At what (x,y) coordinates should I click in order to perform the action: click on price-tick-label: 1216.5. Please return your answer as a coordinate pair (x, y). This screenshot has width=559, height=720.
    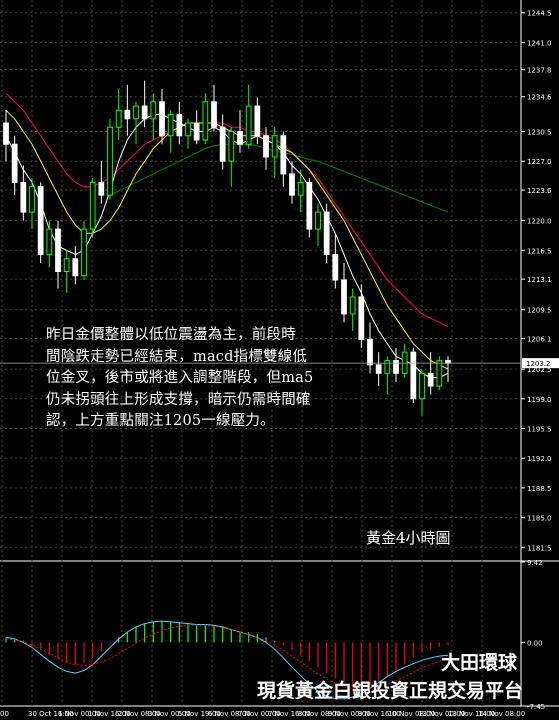
    Looking at the image, I should click on (539, 251).